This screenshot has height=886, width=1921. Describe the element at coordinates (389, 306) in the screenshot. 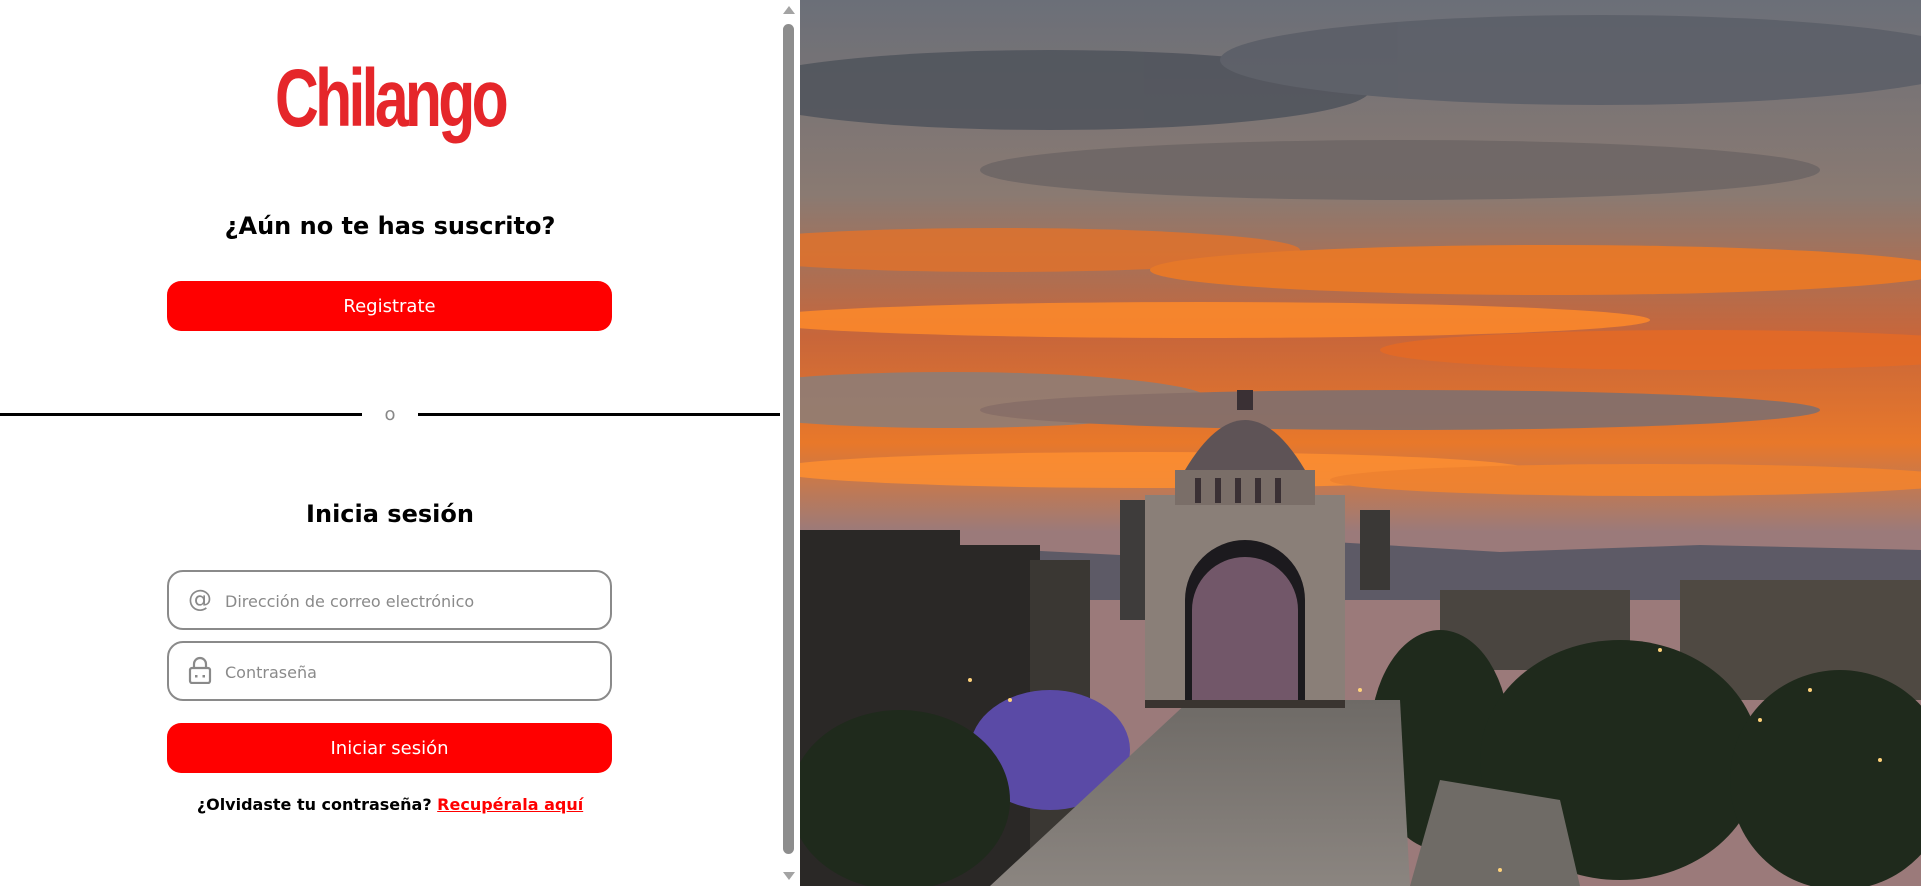

I see `register-button: Registrate` at that location.